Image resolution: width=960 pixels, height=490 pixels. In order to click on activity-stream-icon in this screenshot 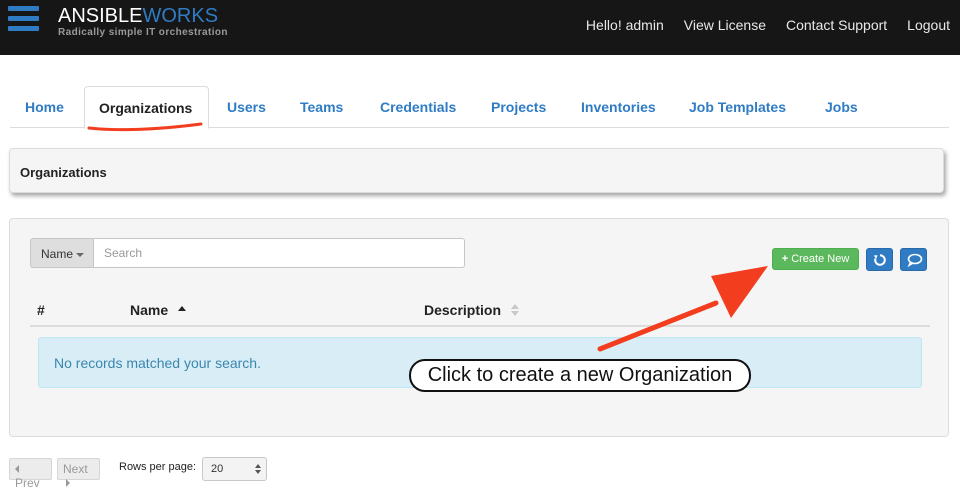, I will do `click(915, 260)`.